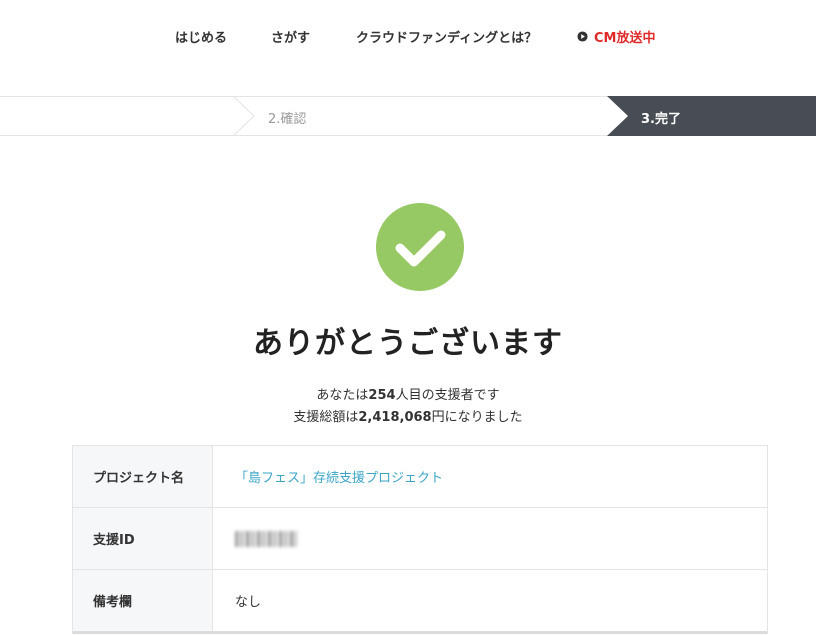 Image resolution: width=816 pixels, height=635 pixels. I want to click on remarks-label: 備考欄, so click(143, 600).